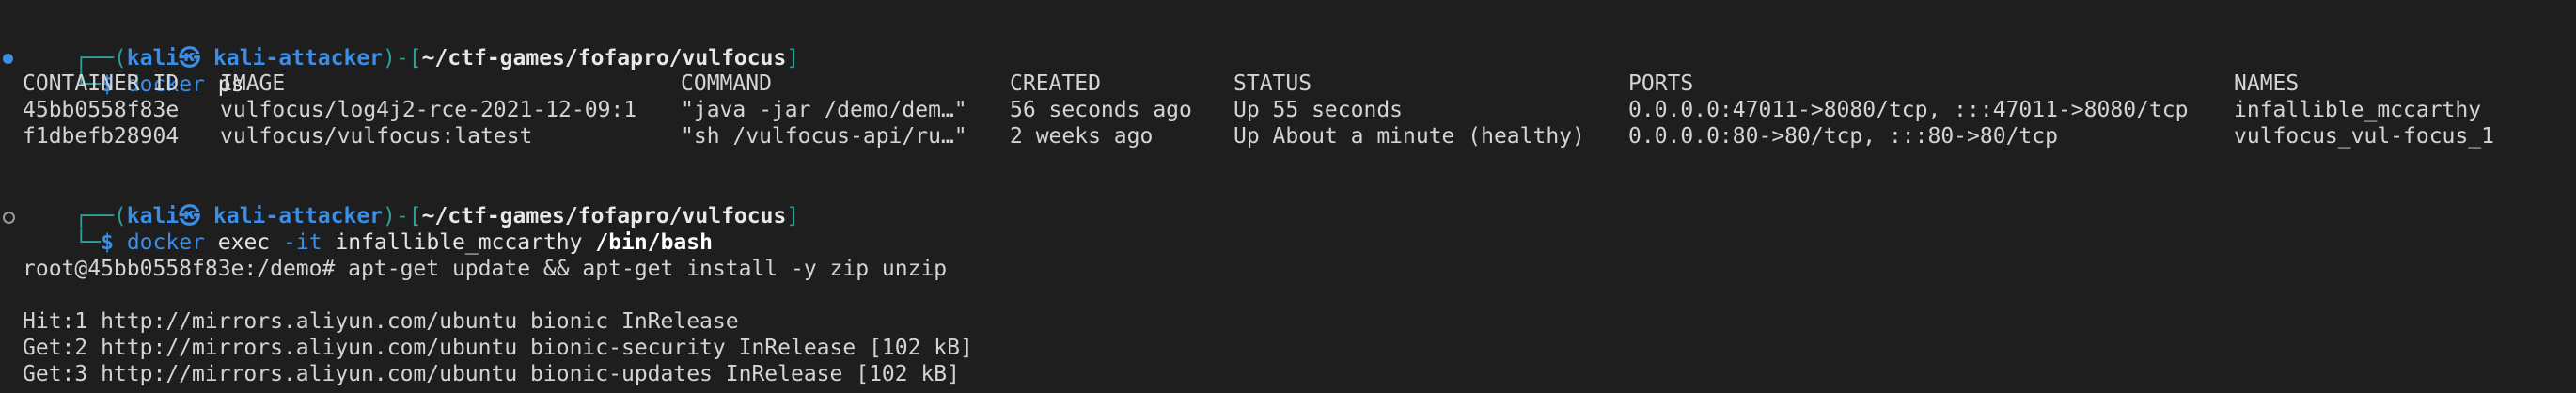 The height and width of the screenshot is (393, 2576). Describe the element at coordinates (88, 243) in the screenshot. I see `prompt-frame-bottom: └─` at that location.